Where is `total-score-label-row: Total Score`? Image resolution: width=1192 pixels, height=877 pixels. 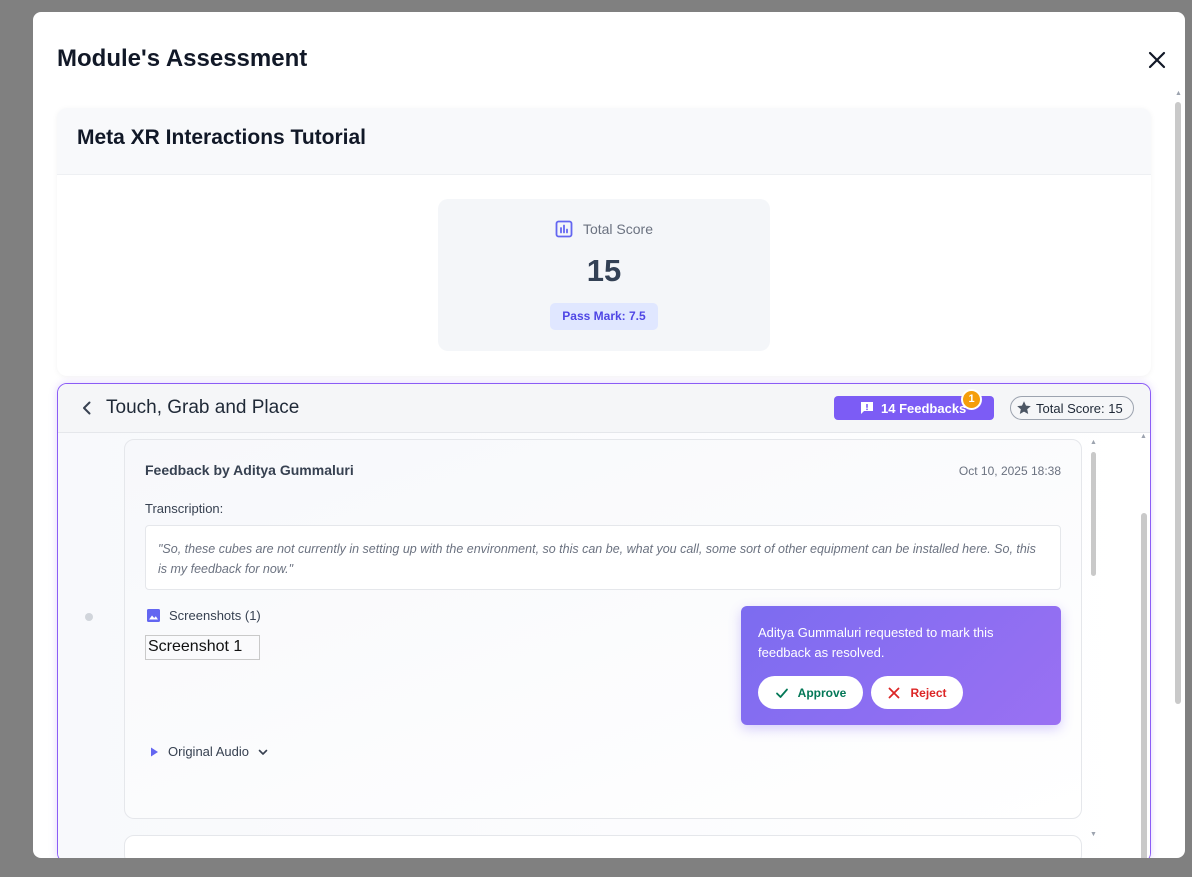
total-score-label-row: Total Score is located at coordinates (604, 229).